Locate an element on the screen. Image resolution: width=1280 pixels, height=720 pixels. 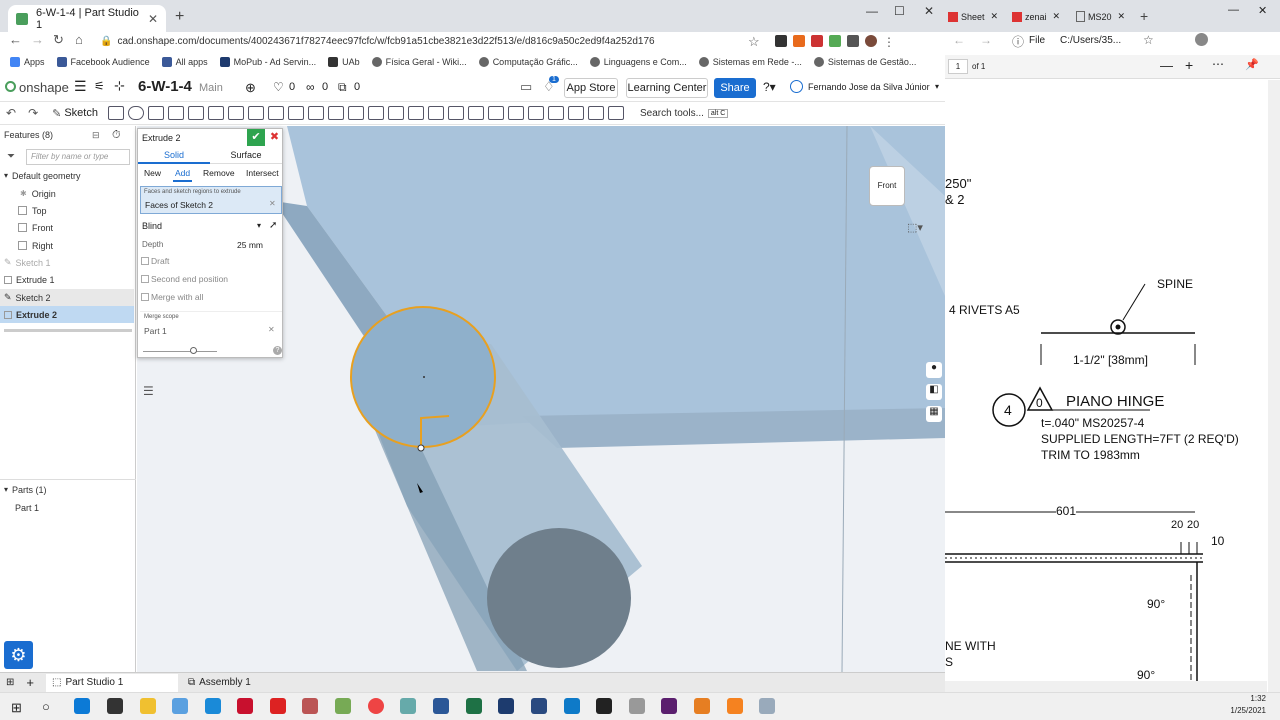
globe-icon: ⊕ is located at coordinates (250, 88).